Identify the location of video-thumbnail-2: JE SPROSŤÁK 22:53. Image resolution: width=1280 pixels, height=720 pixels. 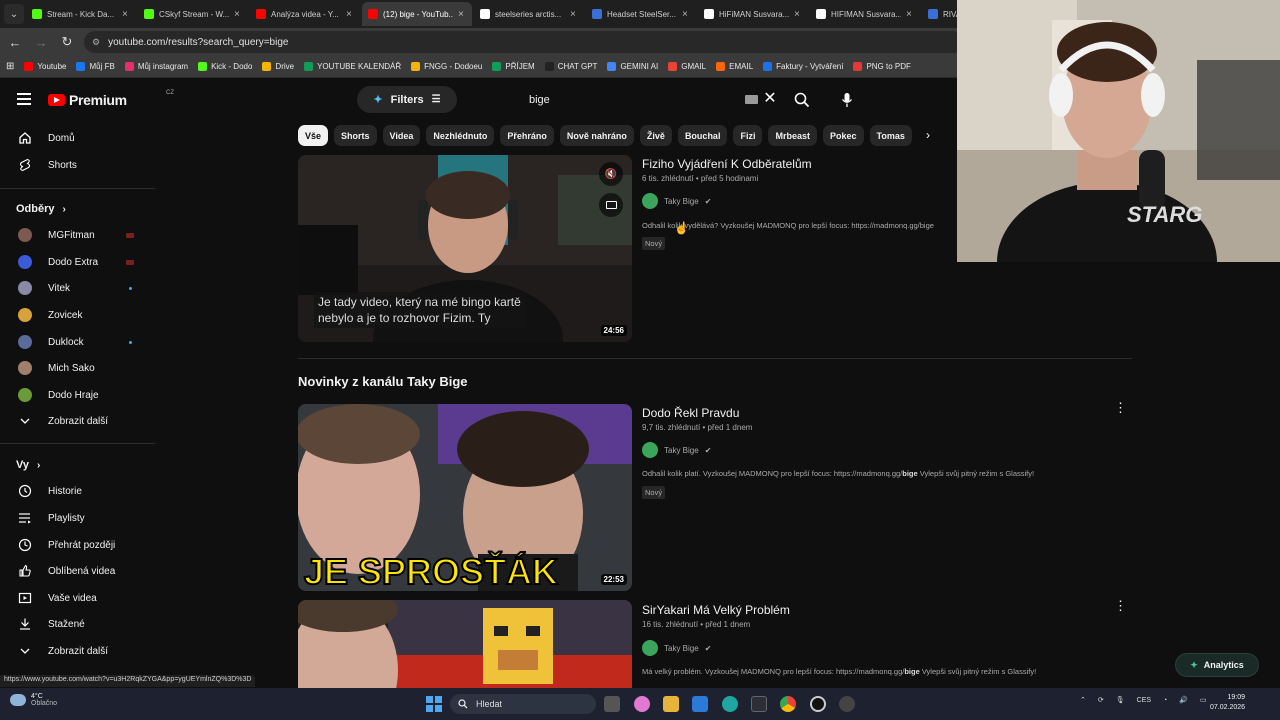
(465, 497).